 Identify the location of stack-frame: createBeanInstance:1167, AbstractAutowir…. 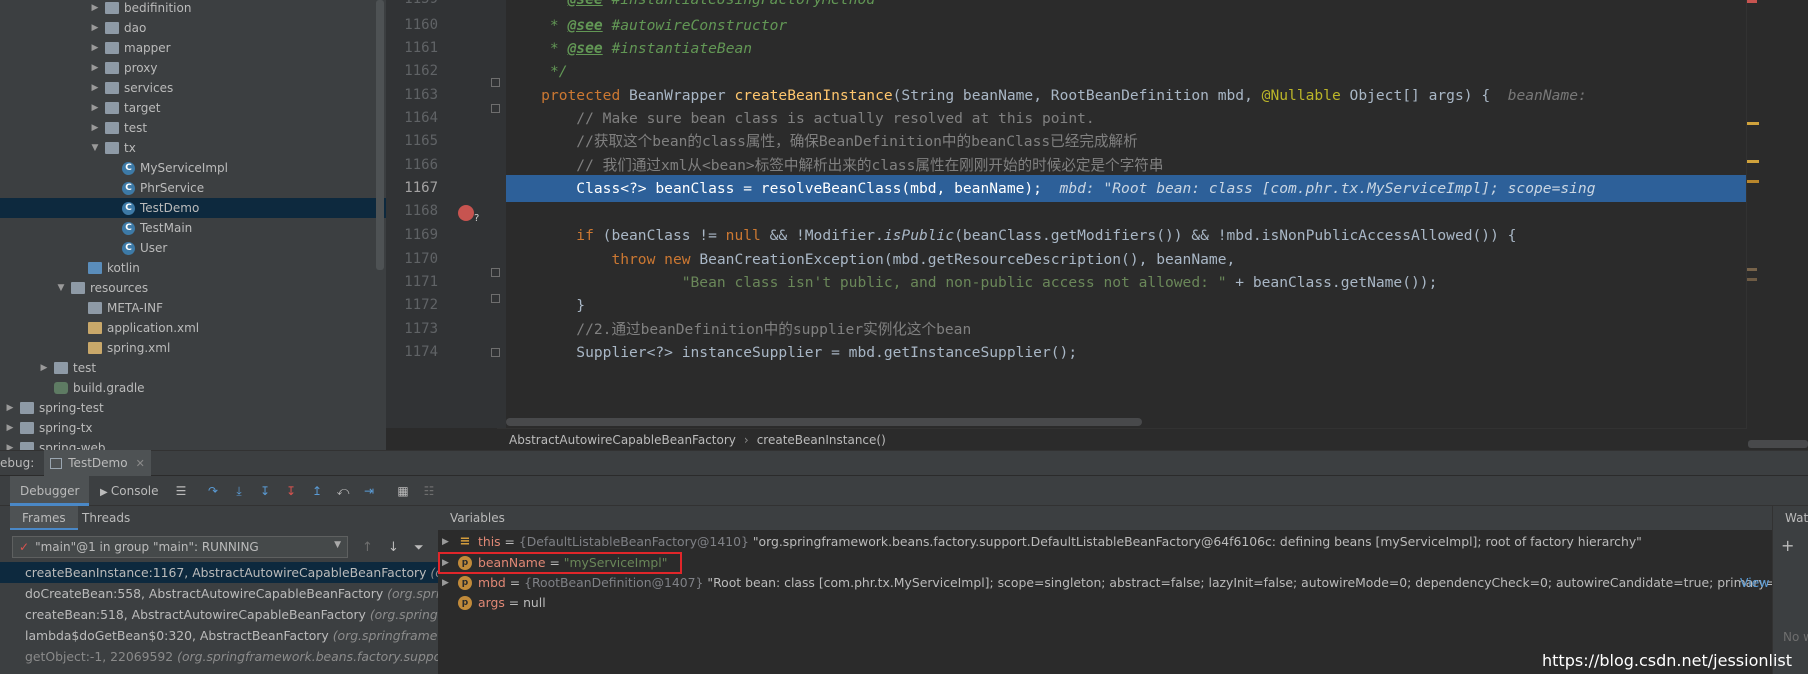
(219, 572).